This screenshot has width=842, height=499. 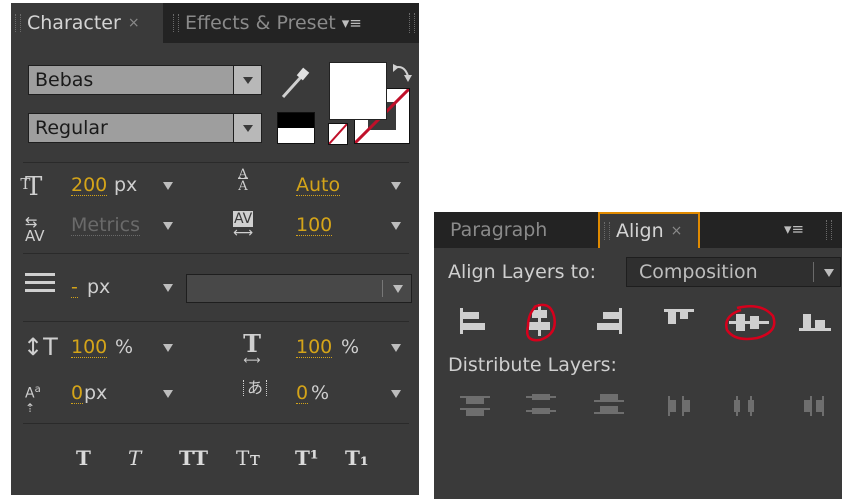 I want to click on vertical-scale-unit: %, so click(x=124, y=347).